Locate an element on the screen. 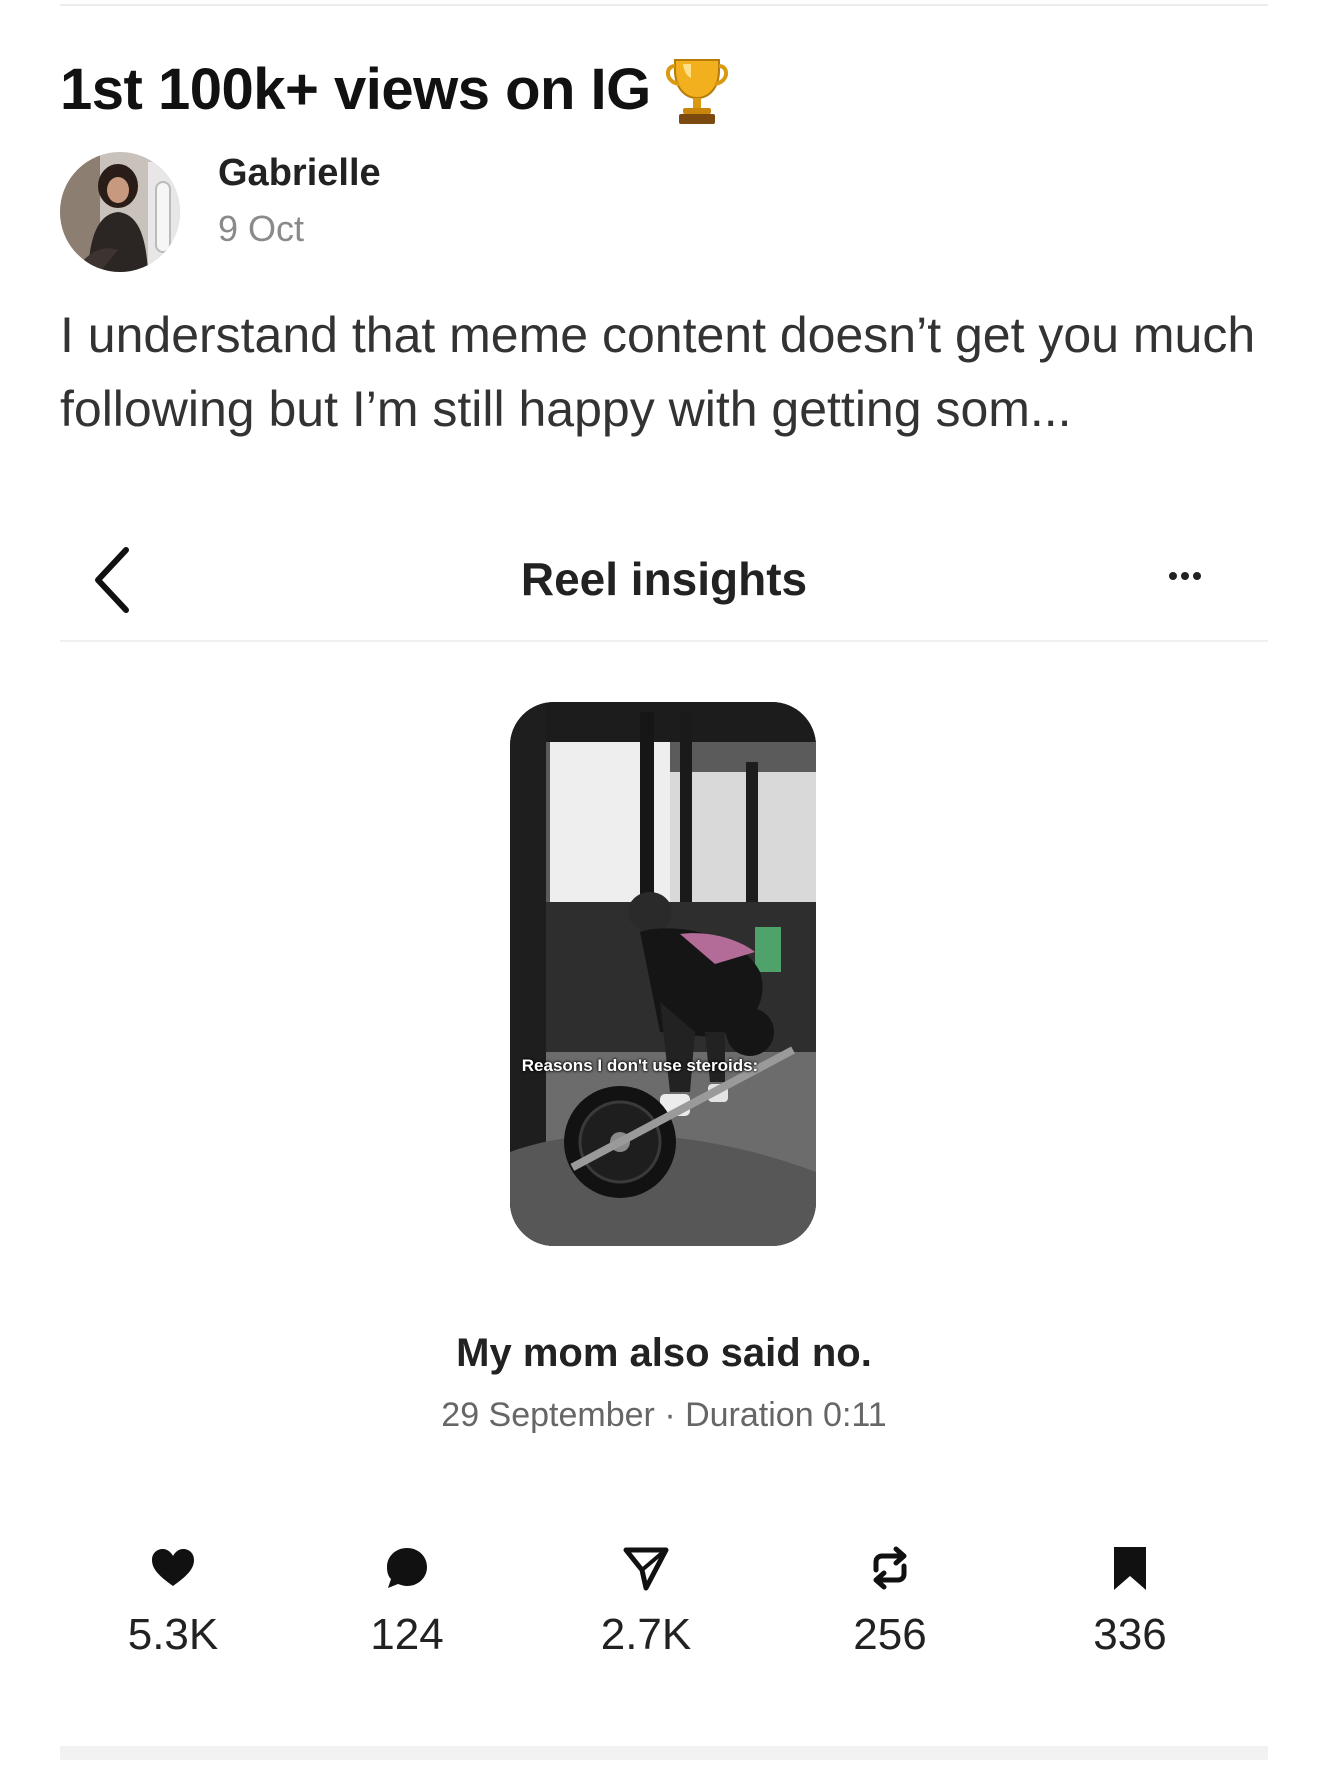 This screenshot has width=1320, height=1765. gym-deadlift-image is located at coordinates (663, 974).